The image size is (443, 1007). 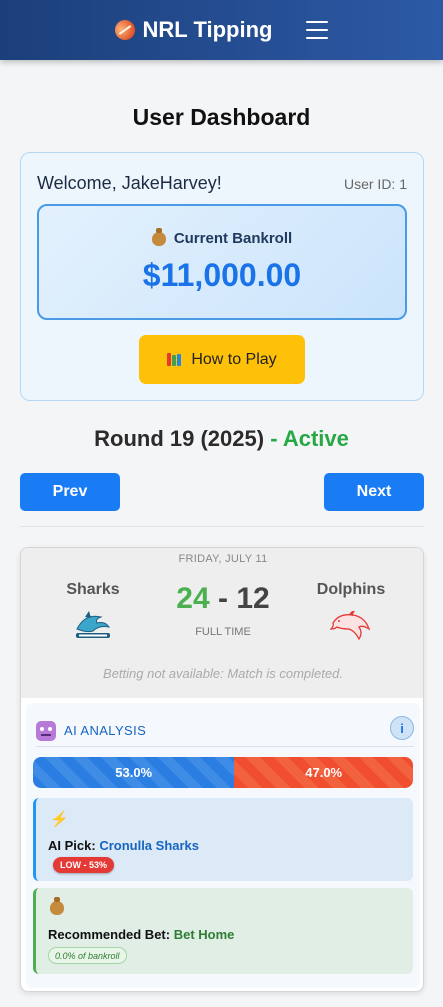 I want to click on ai-pick-team: Cronulla Sharks, so click(x=149, y=845).